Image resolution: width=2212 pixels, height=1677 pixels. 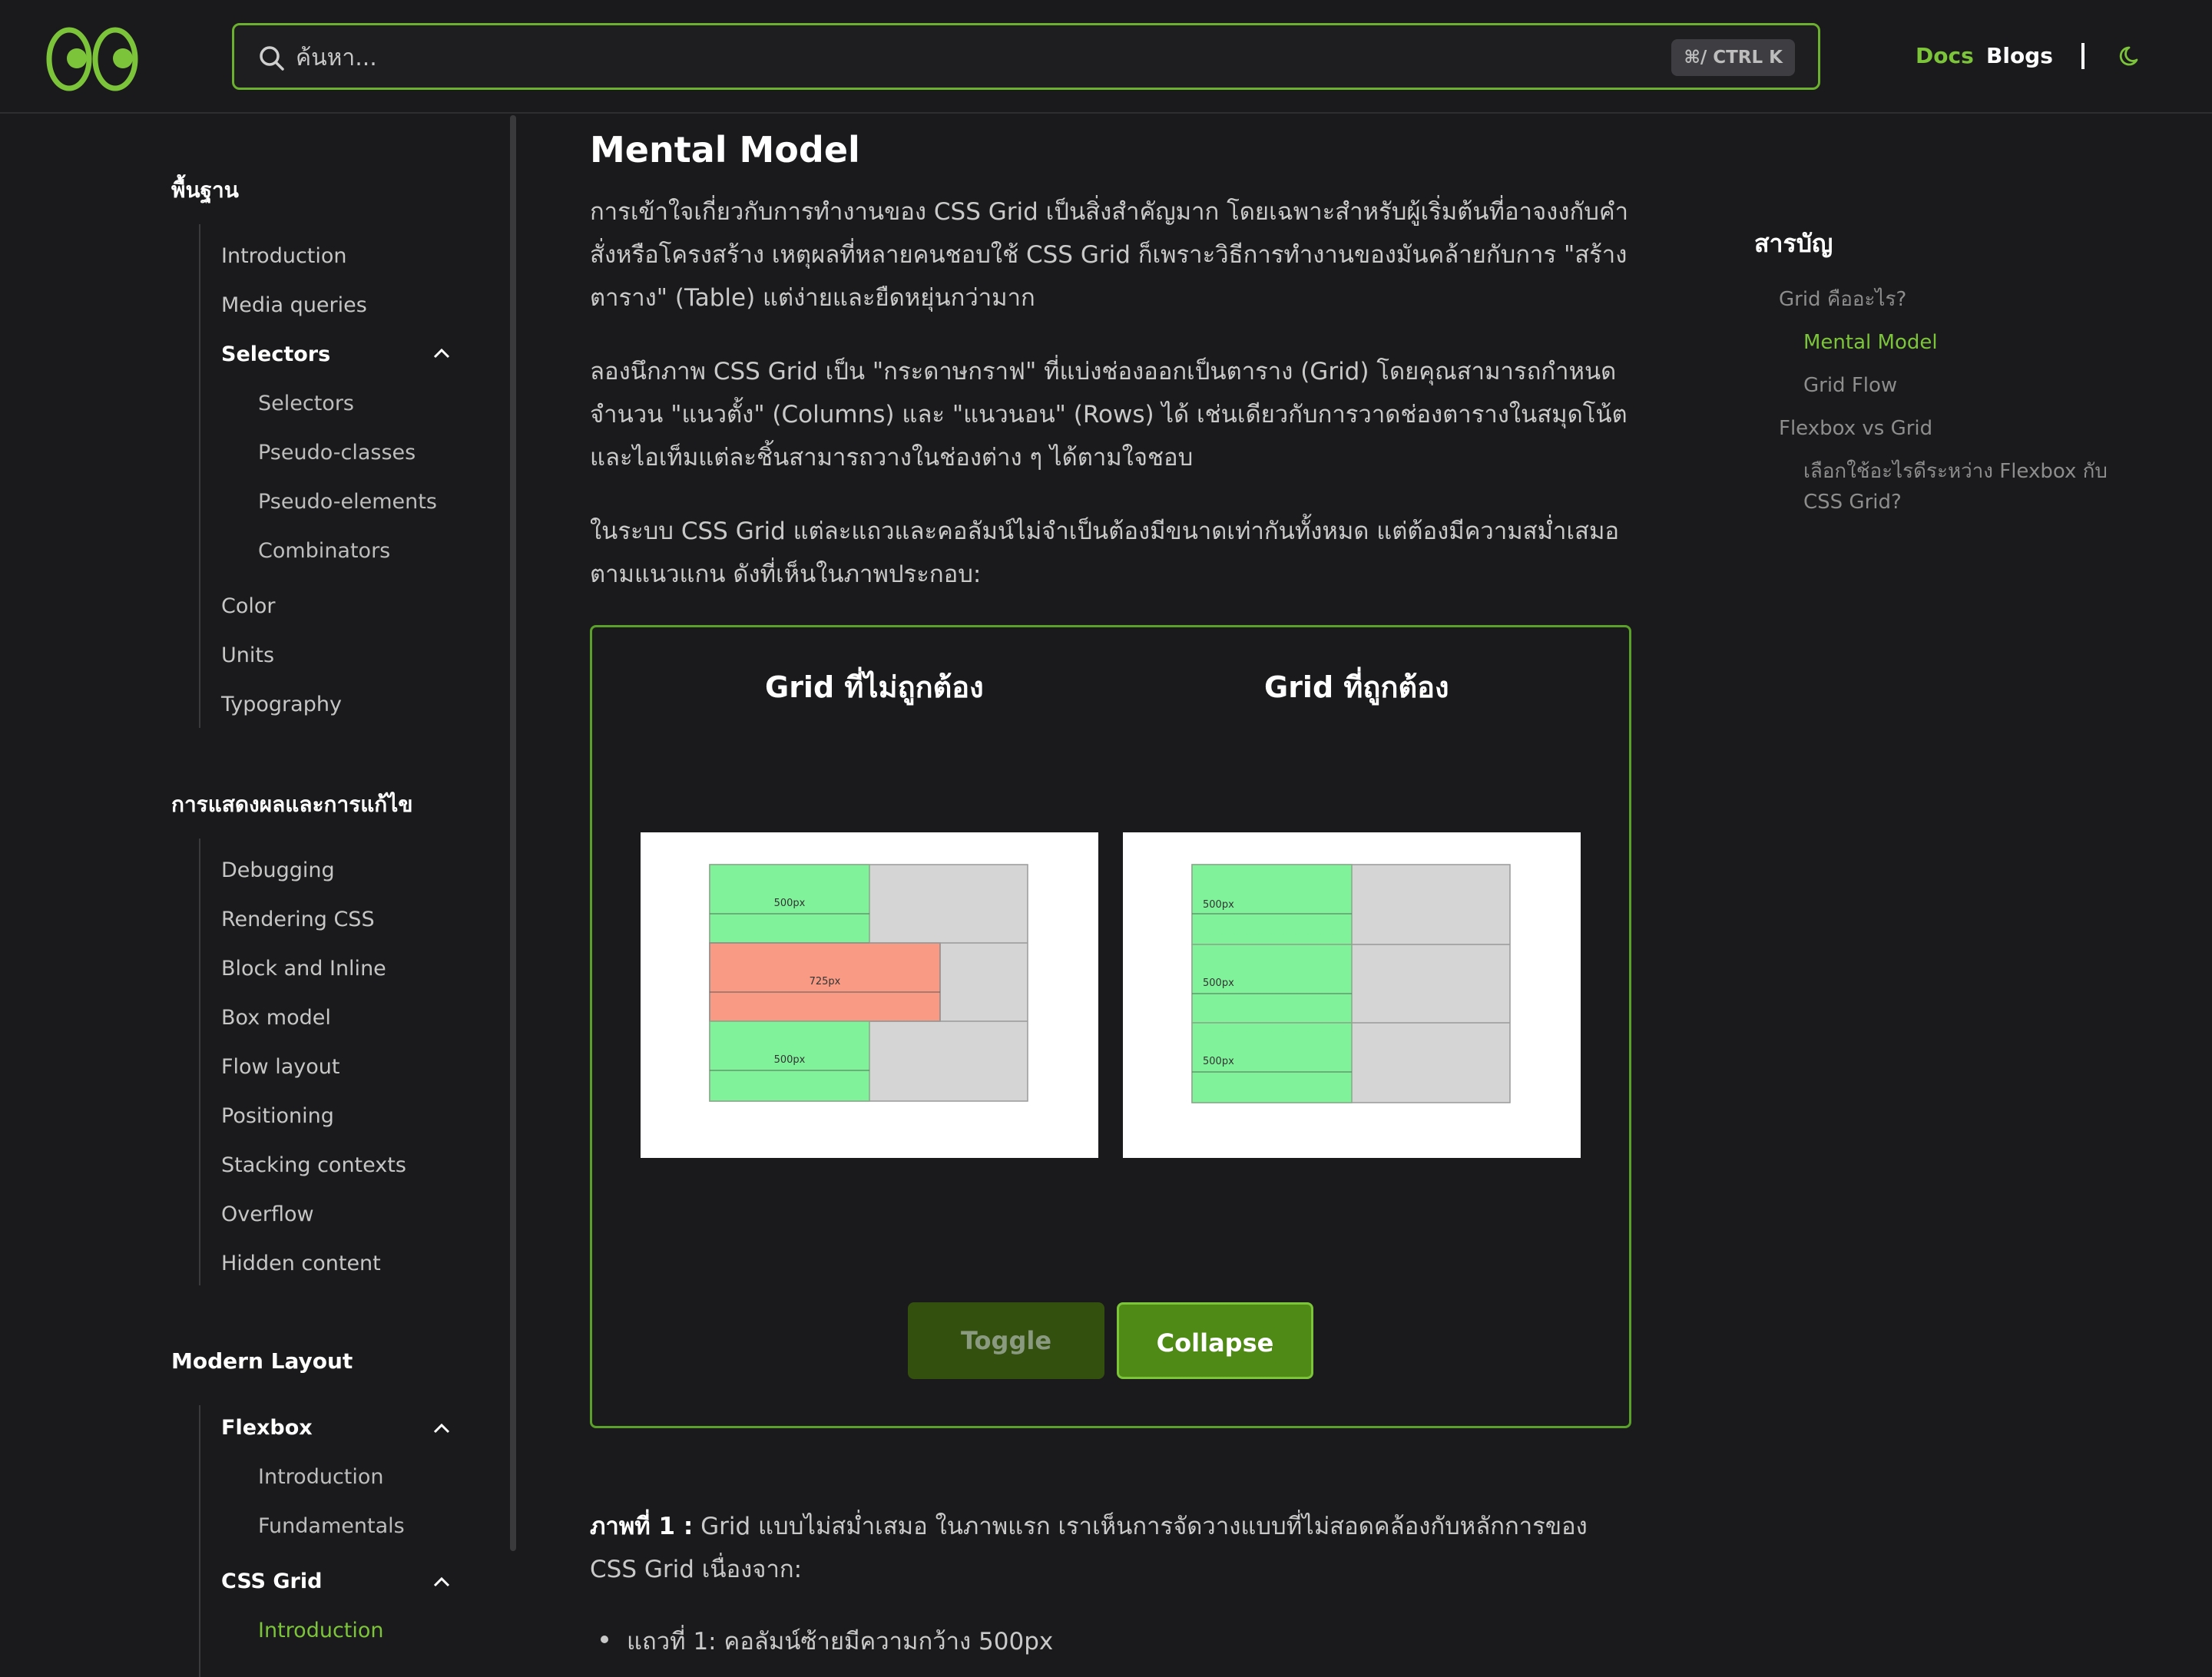 I want to click on demo-title-incorrect: Grid ที่ไม่ถูกต้อง, so click(x=875, y=687).